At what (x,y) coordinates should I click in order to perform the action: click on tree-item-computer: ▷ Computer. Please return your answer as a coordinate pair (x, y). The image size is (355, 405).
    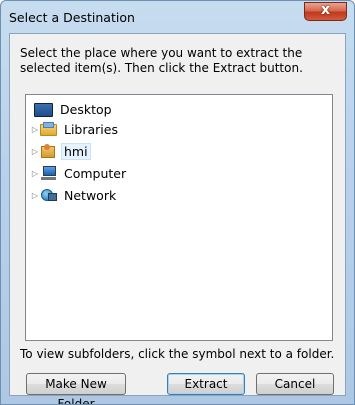
    Looking at the image, I should click on (79, 173).